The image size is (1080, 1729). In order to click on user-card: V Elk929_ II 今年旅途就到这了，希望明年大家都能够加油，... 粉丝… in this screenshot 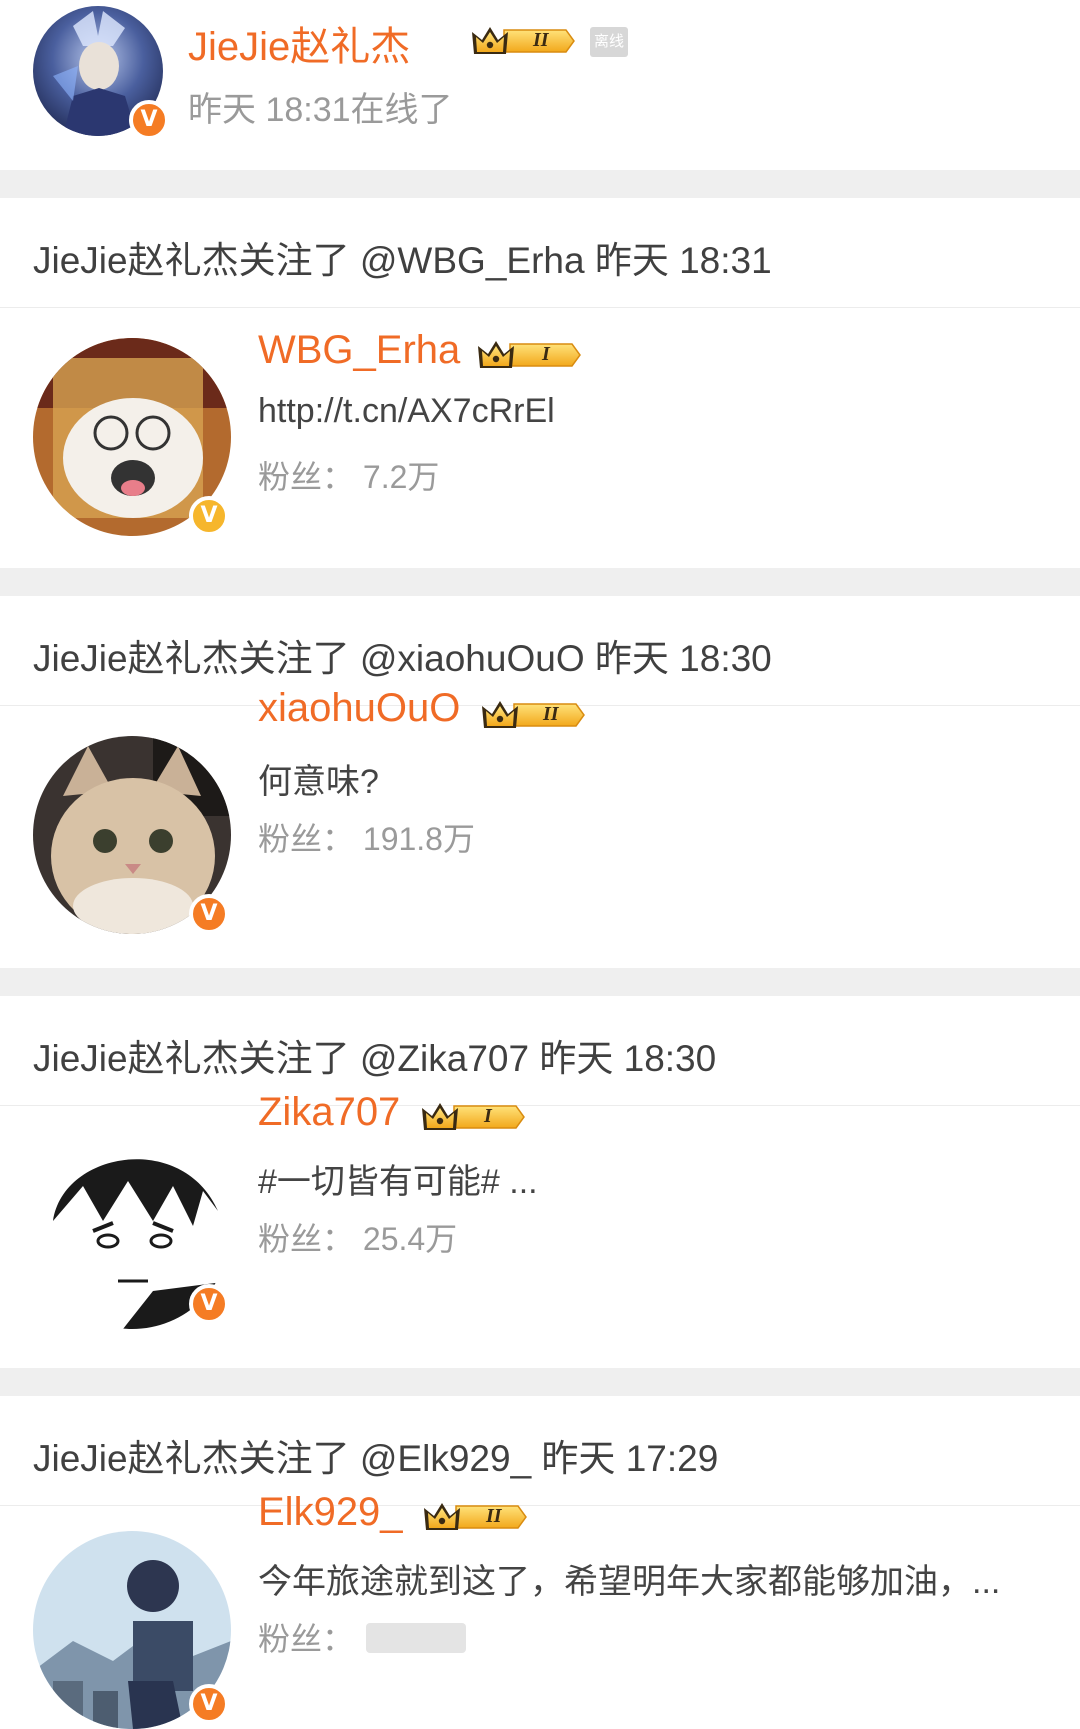, I will do `click(540, 1609)`.